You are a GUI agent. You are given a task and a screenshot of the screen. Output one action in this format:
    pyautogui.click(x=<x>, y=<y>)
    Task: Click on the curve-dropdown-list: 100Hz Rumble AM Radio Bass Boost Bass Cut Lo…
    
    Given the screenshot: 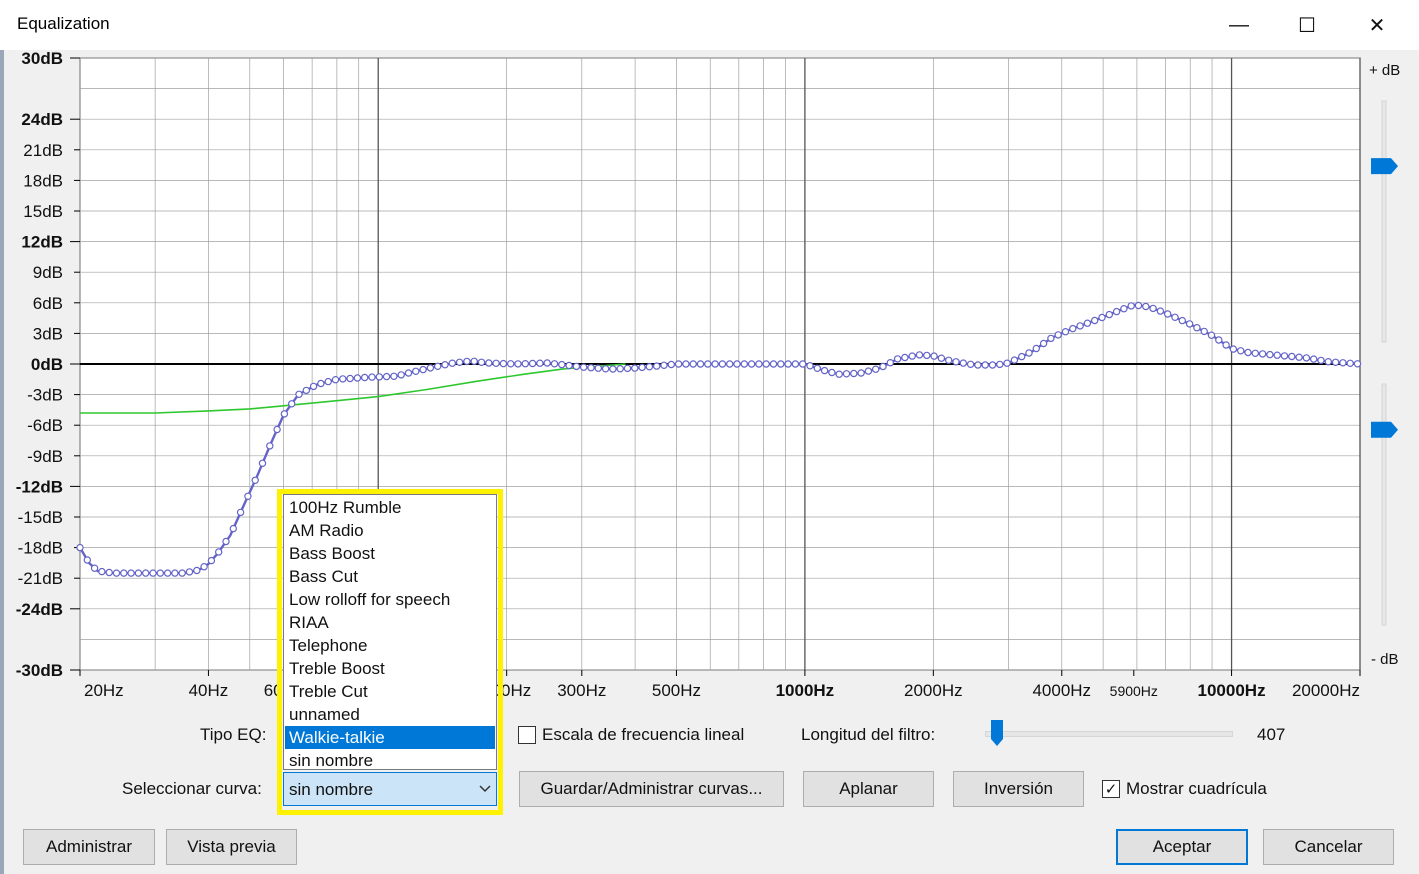 What is the action you would take?
    pyautogui.click(x=390, y=632)
    